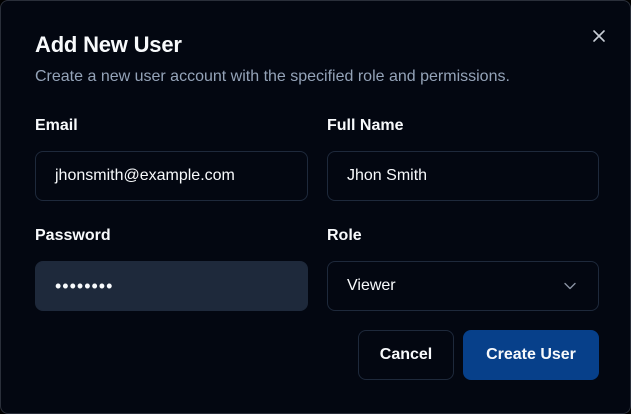 The width and height of the screenshot is (631, 414). What do you see at coordinates (371, 285) in the screenshot?
I see `role-selected-value: Viewer` at bounding box center [371, 285].